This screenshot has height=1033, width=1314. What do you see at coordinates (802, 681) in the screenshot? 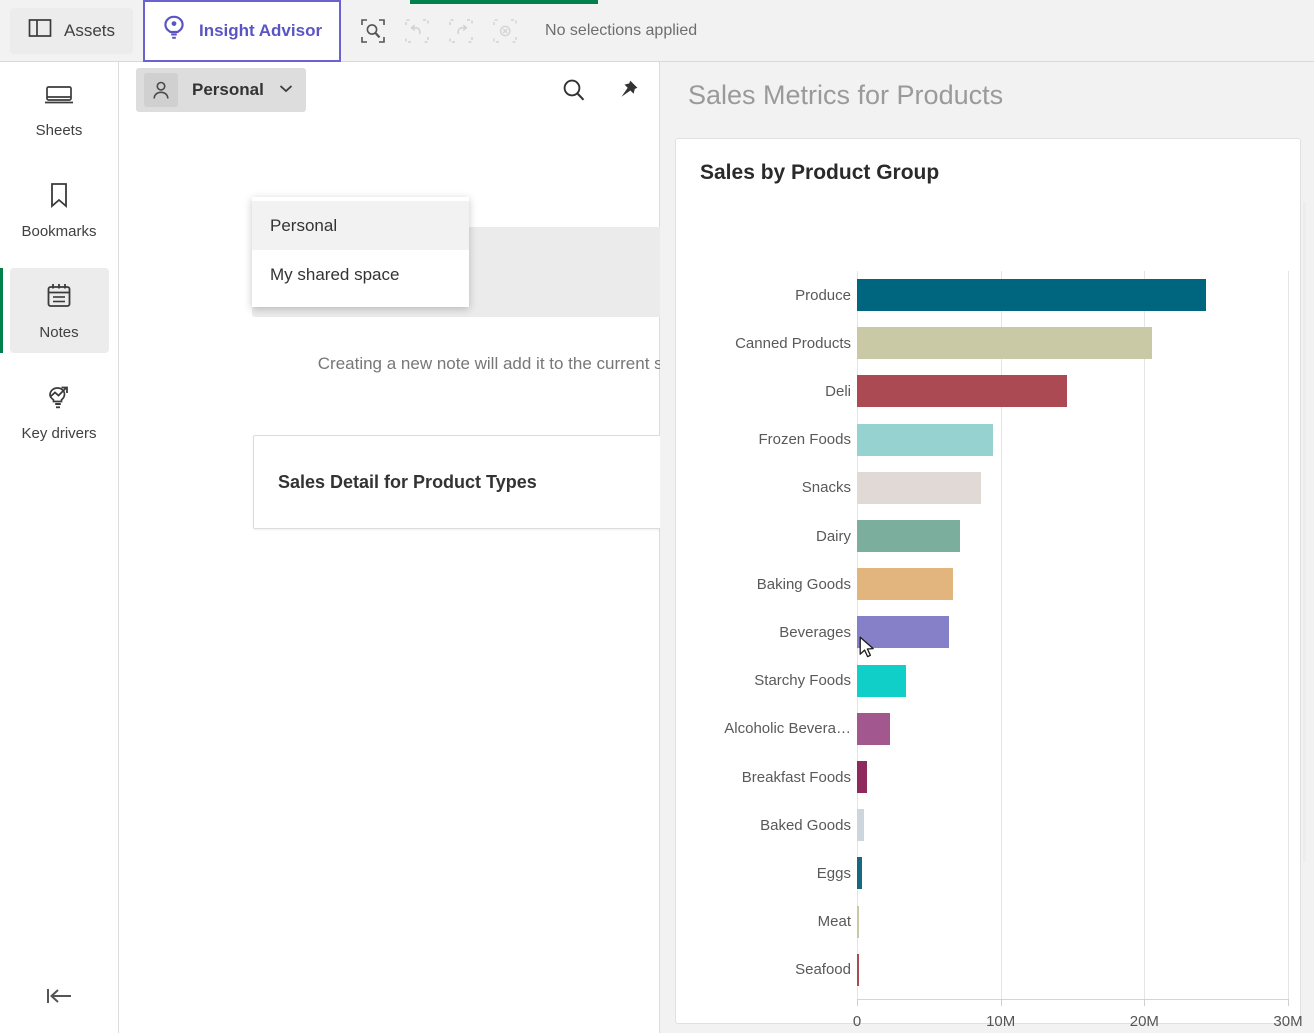
I see `chart-category-label: Starchy Foods` at bounding box center [802, 681].